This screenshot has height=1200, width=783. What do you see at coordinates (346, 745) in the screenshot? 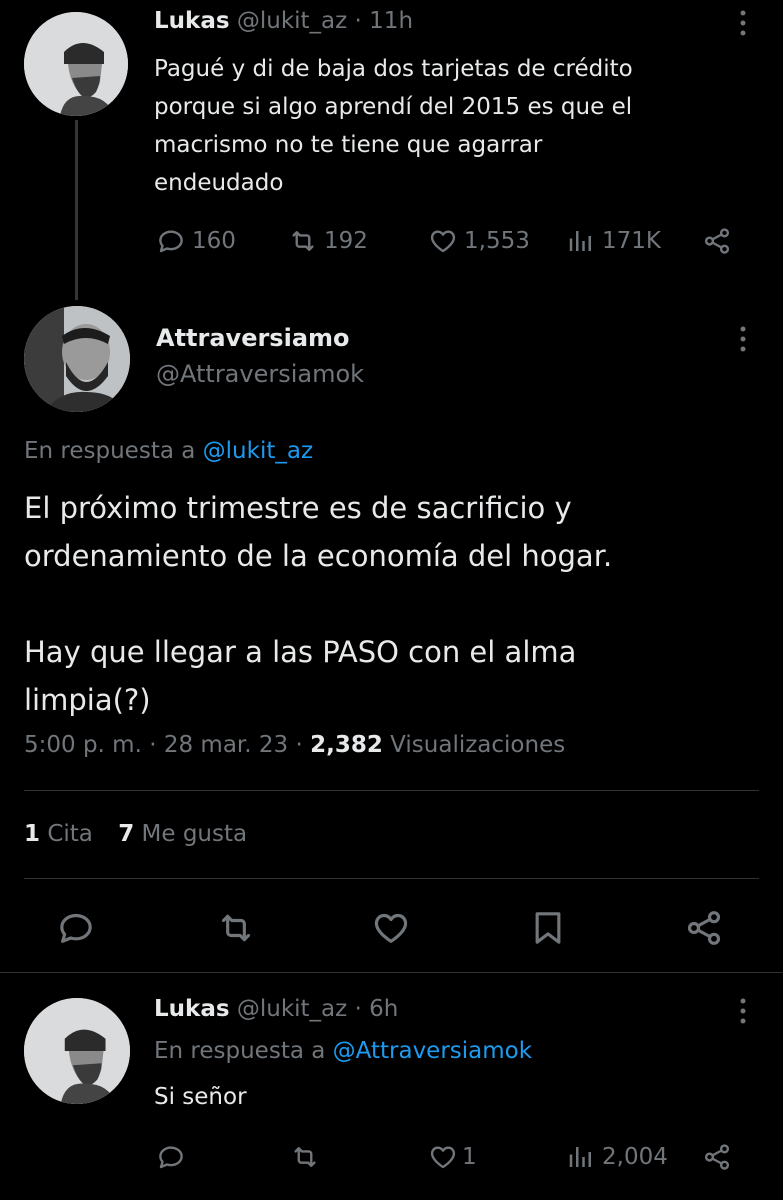
I see `views-count: 2,382` at bounding box center [346, 745].